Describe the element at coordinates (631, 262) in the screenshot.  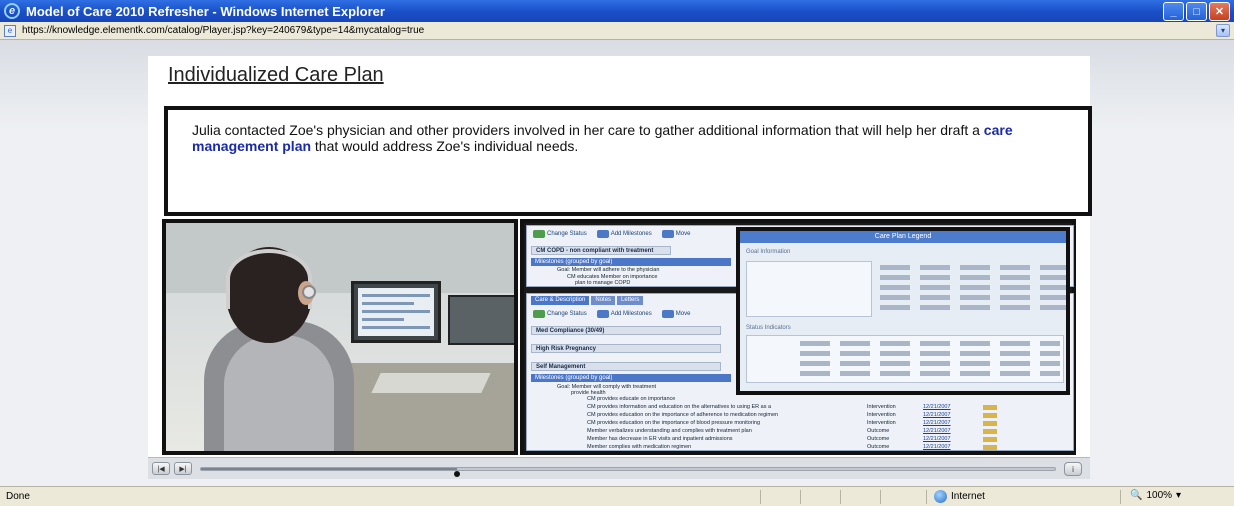
I see `top-grid-header: Milestones (grouped by goal)` at that location.